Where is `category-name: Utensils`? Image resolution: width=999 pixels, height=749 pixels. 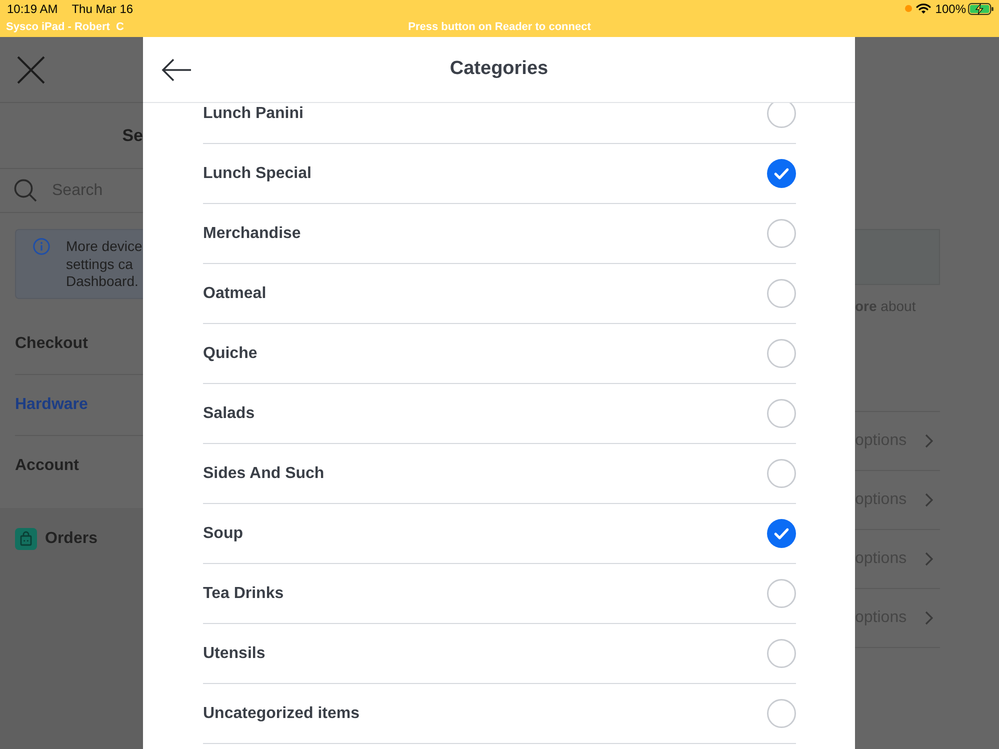
category-name: Utensils is located at coordinates (234, 654).